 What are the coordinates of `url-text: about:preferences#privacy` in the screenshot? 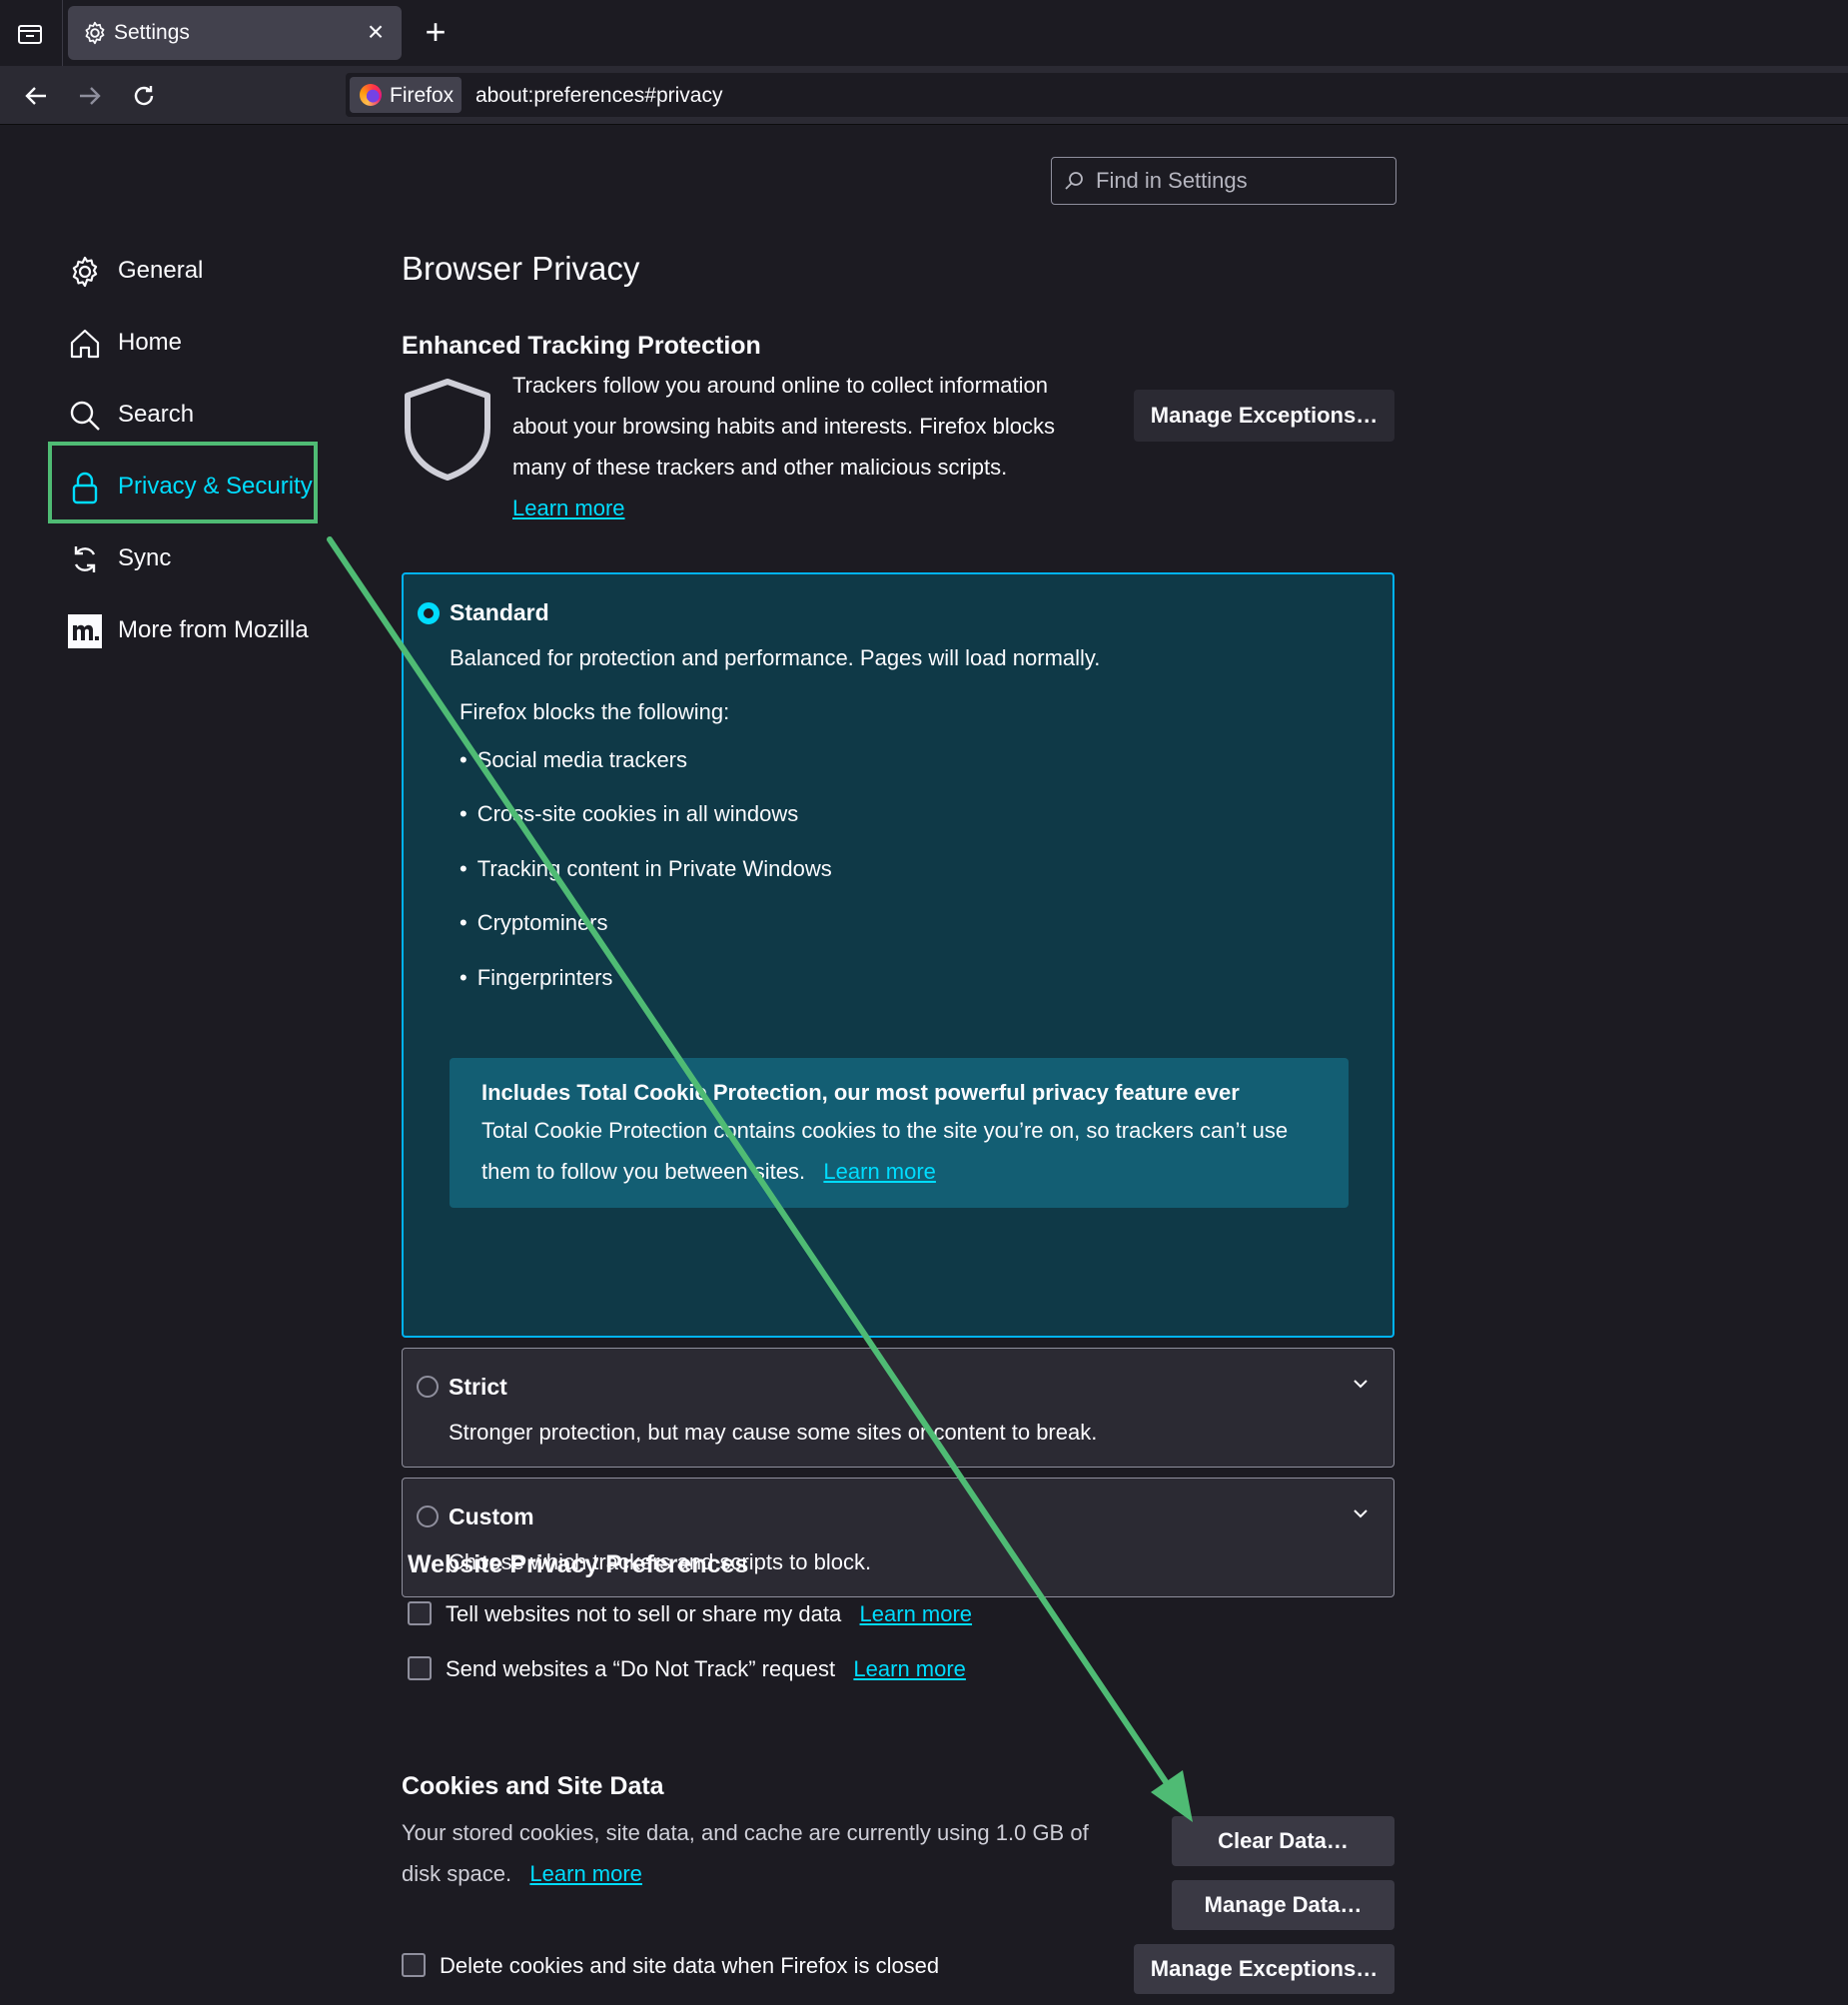 It's located at (598, 96).